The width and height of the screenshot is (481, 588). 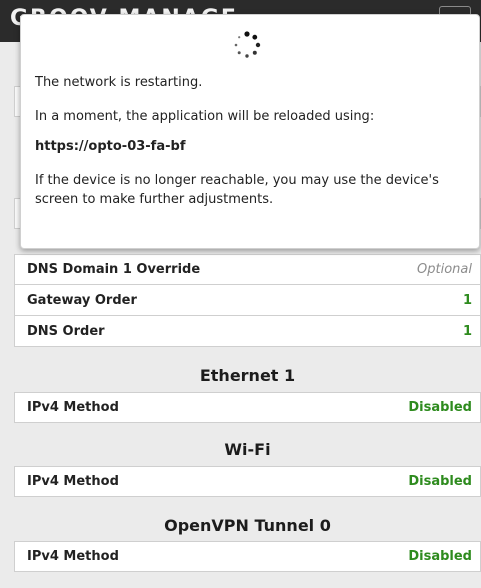 I want to click on dns-domain-override-row: DNS Domain 1 Override Optional, so click(x=247, y=269).